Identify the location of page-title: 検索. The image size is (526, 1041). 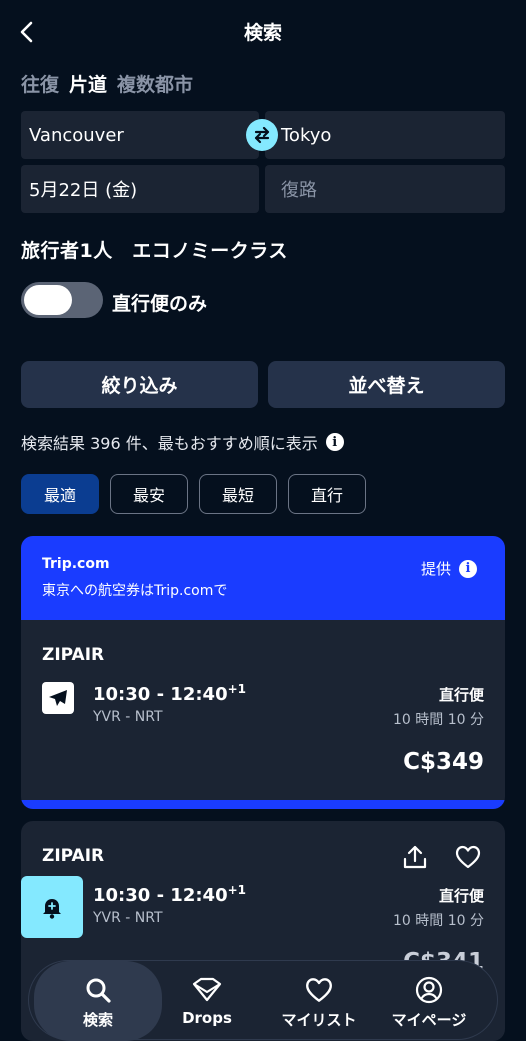
(262, 33).